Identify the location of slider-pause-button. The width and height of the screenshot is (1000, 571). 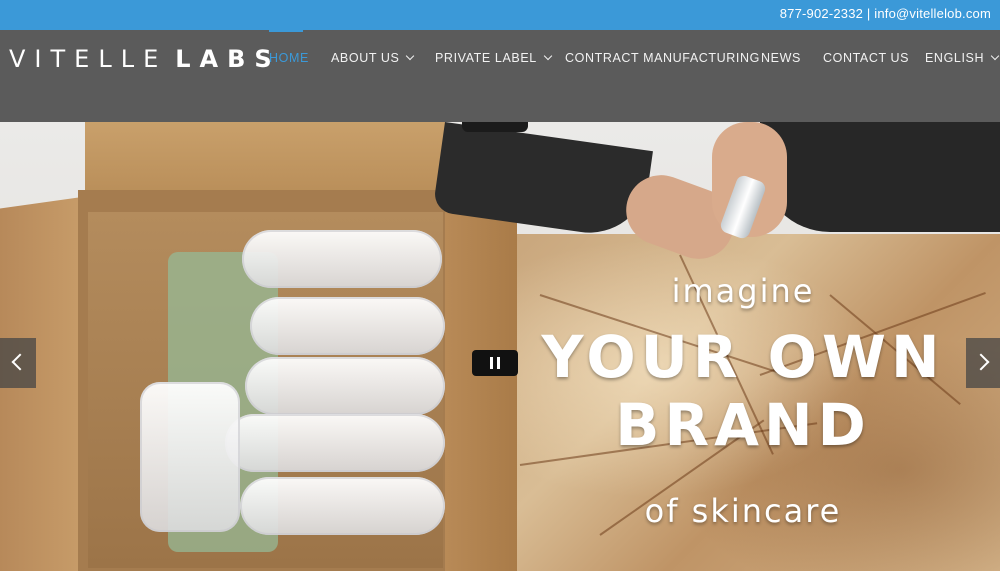
(495, 363).